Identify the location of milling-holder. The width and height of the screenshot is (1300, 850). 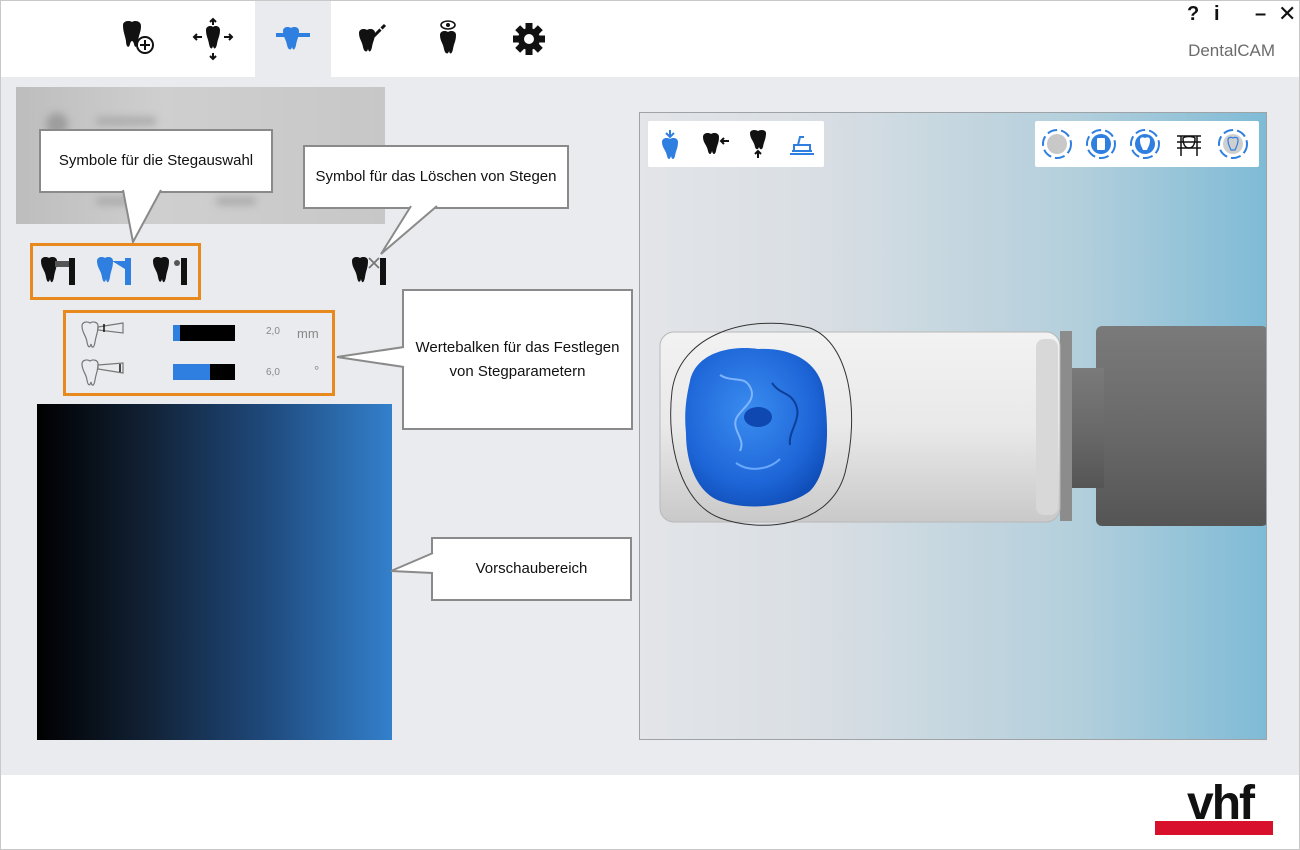
(1163, 426).